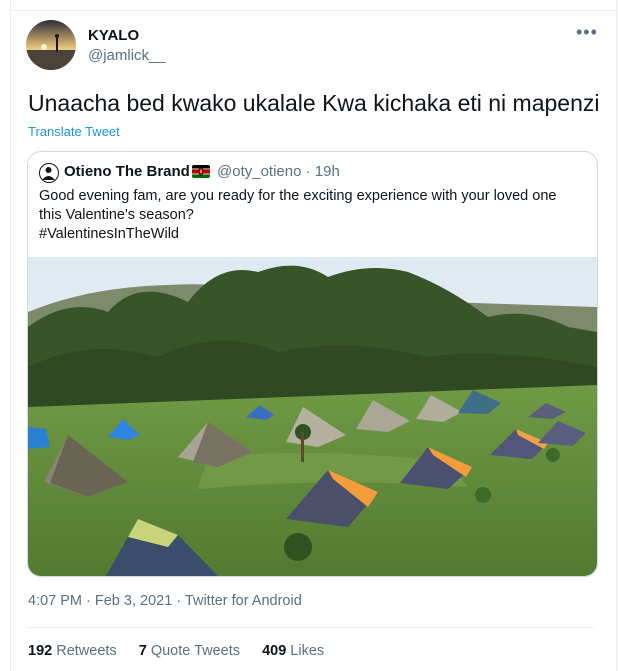  What do you see at coordinates (40, 651) in the screenshot?
I see `retweets-count: 192` at bounding box center [40, 651].